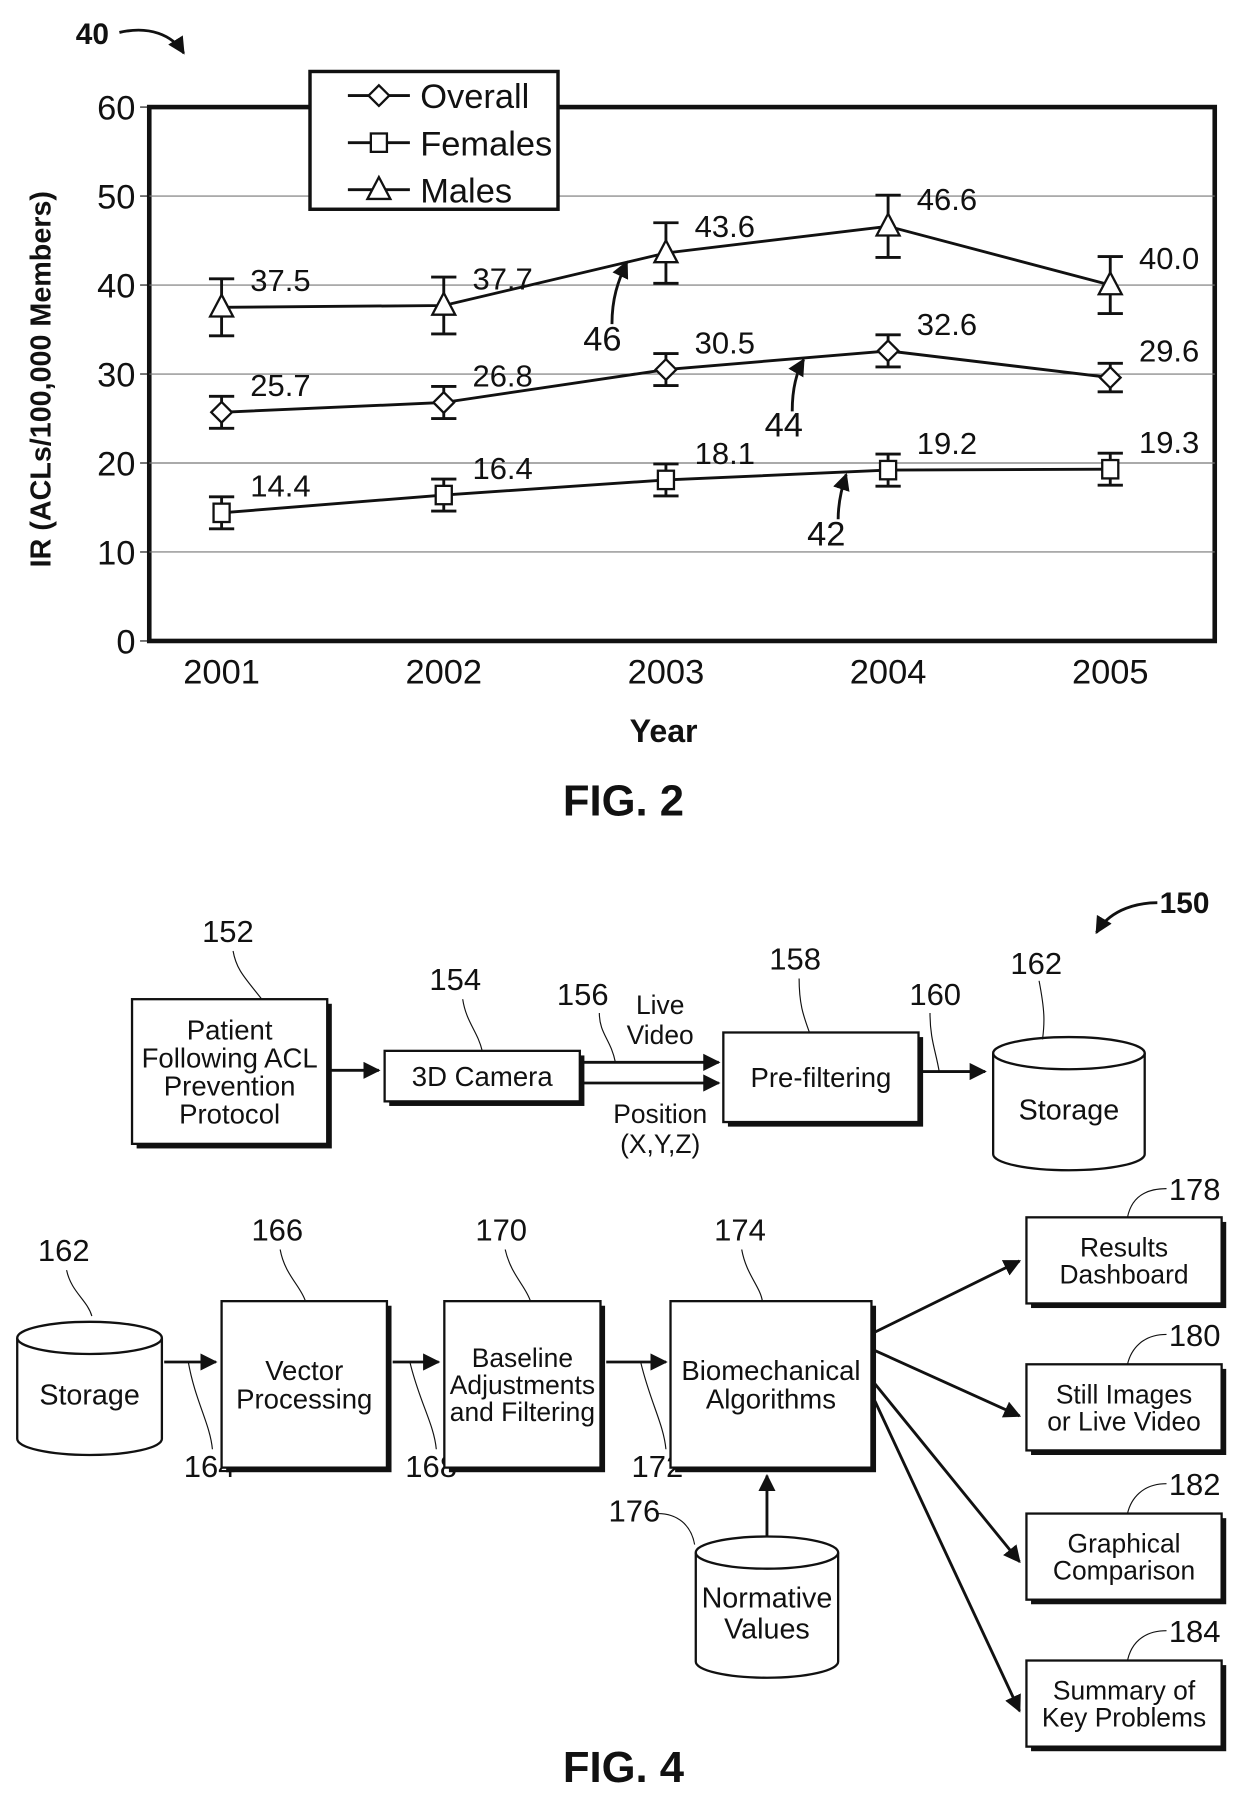 The image size is (1240, 1794). Describe the element at coordinates (1195, 1189) in the screenshot. I see `reference-number: 178` at that location.